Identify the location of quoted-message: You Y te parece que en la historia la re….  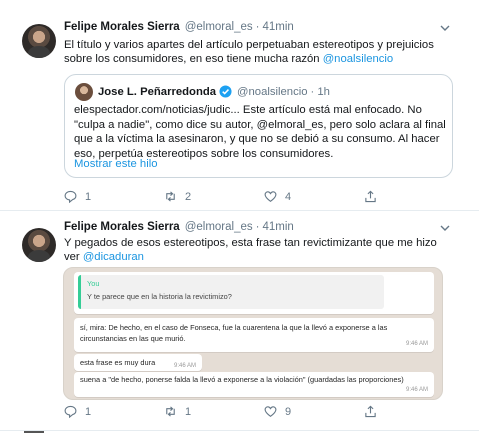
(231, 292).